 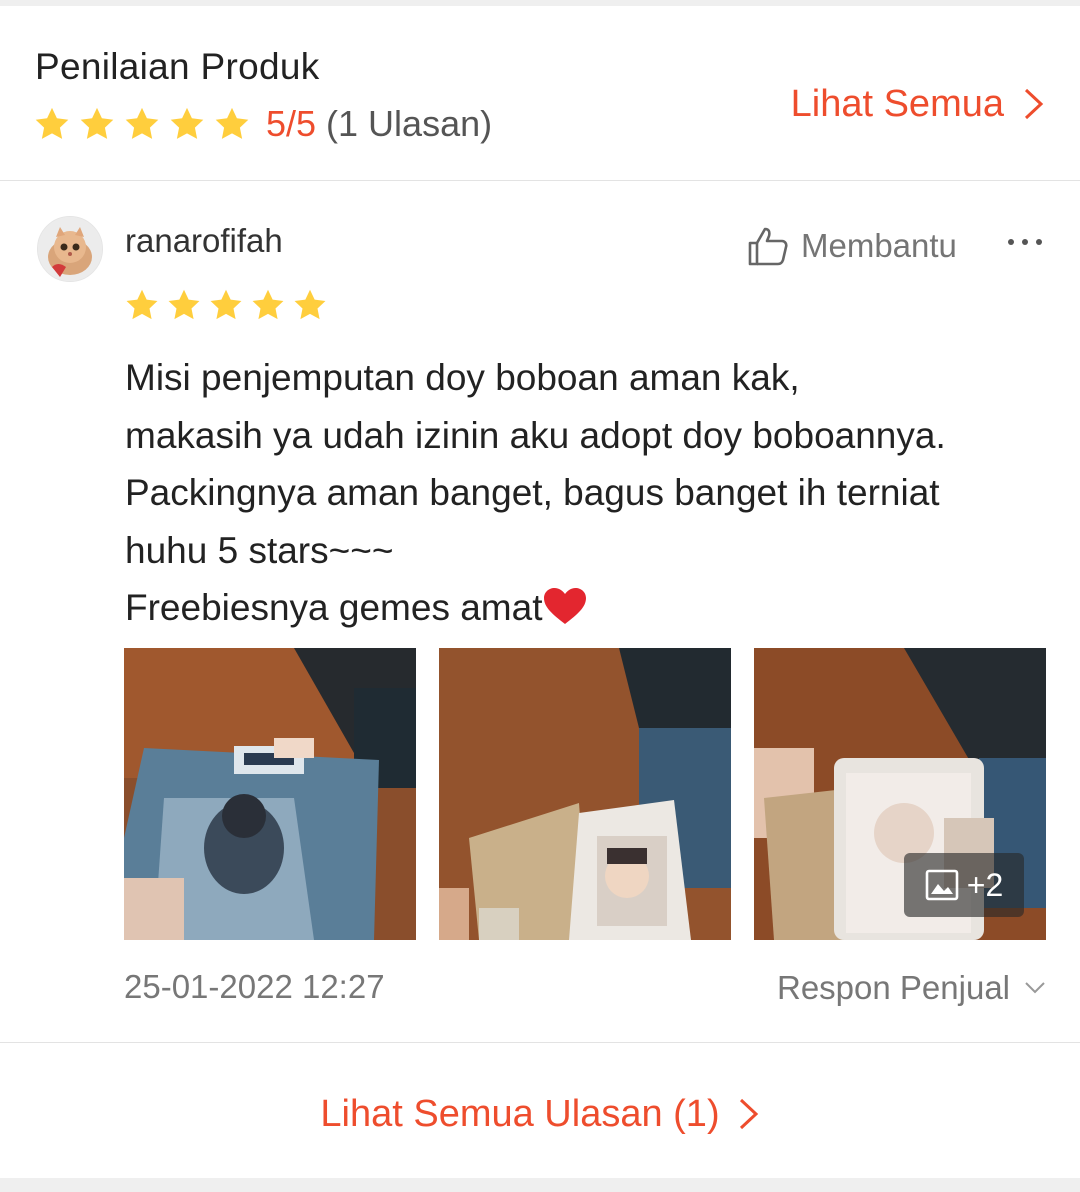 I want to click on seller-reply-toggle: Respon Penjual, so click(x=911, y=988).